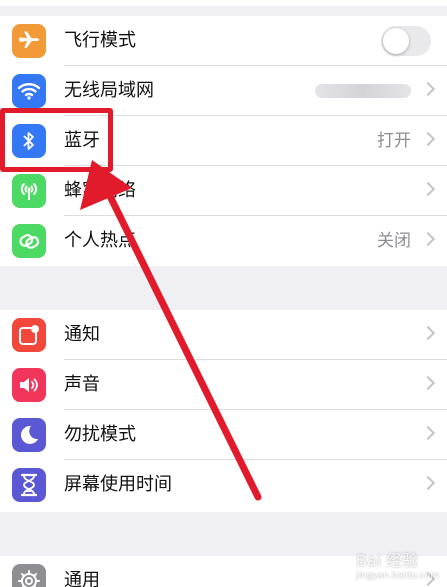 Image resolution: width=447 pixels, height=587 pixels. Describe the element at coordinates (223, 485) in the screenshot. I see `screen-time-row: 屏幕使用时间` at that location.